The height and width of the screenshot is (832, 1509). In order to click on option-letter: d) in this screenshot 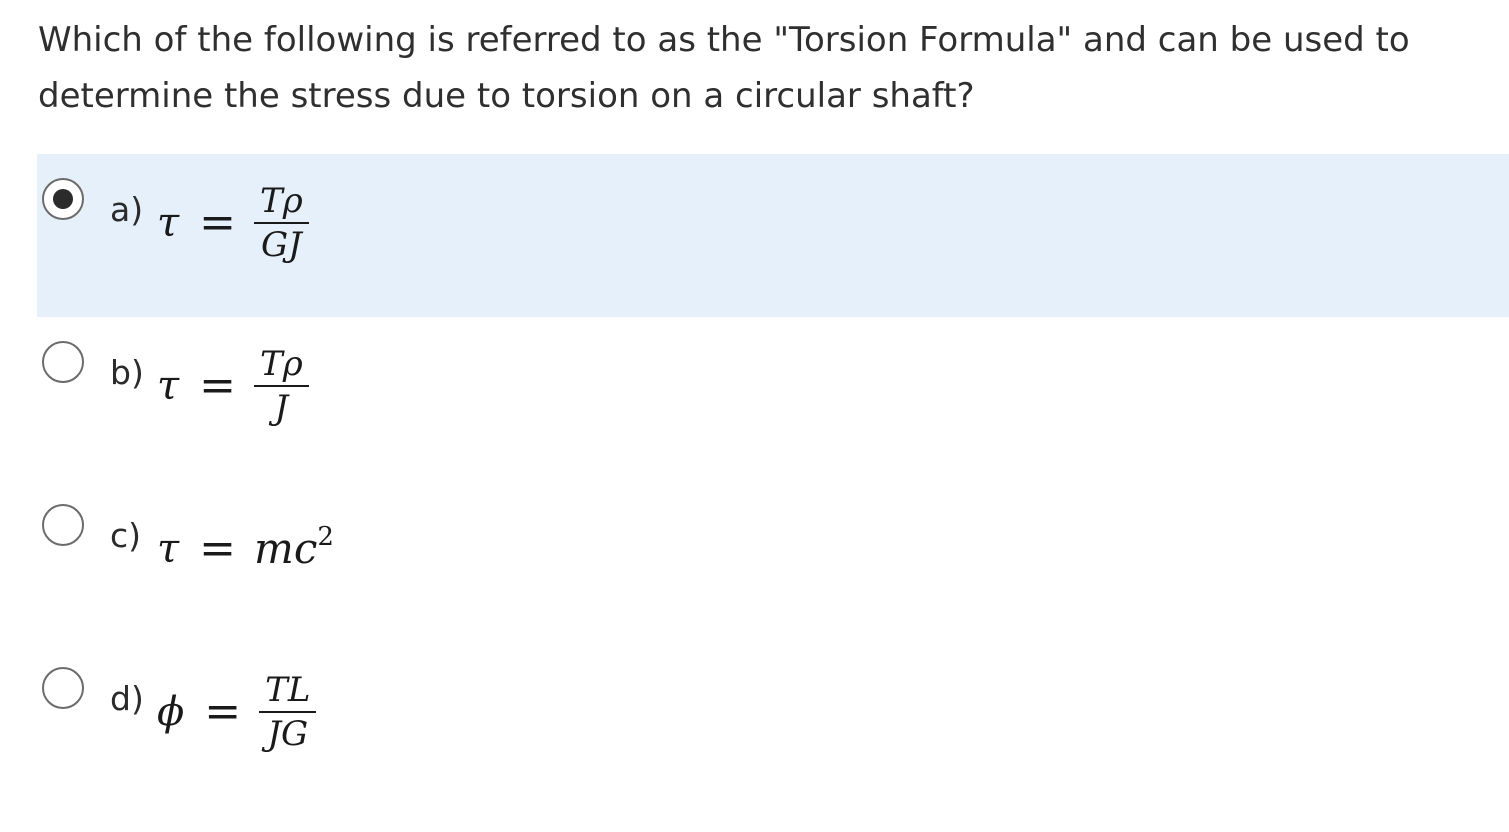, I will do `click(127, 698)`.